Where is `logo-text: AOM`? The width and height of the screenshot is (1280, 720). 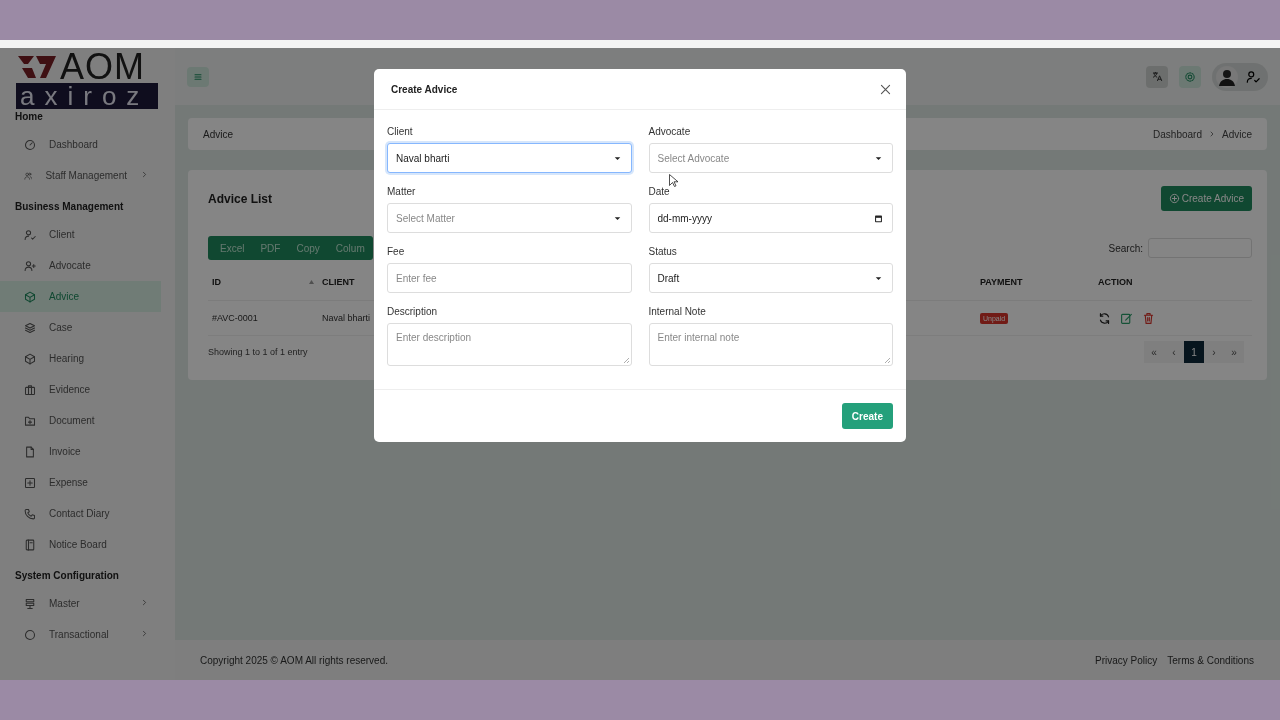 logo-text: AOM is located at coordinates (102, 67).